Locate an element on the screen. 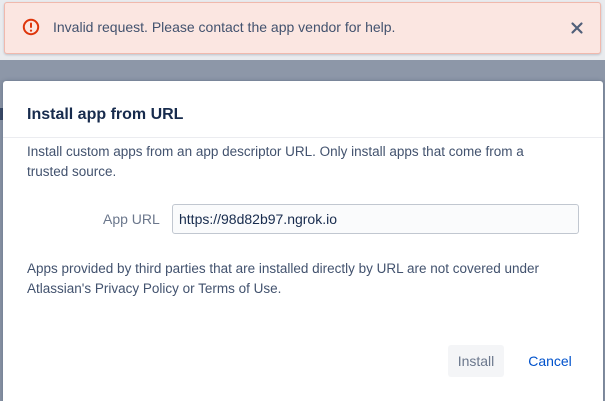 This screenshot has width=605, height=401. app-url-input is located at coordinates (375, 219).